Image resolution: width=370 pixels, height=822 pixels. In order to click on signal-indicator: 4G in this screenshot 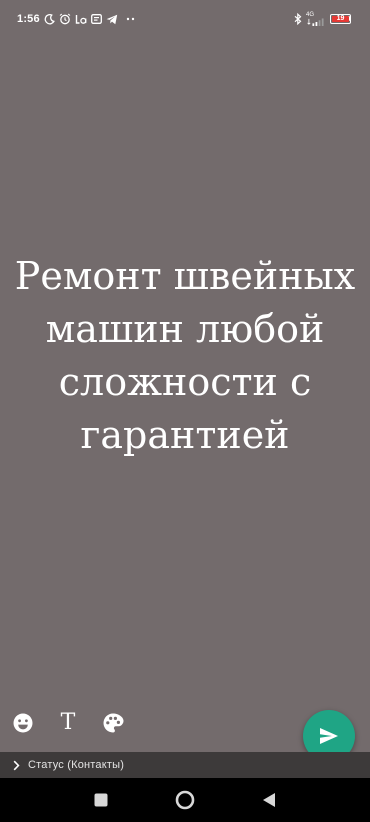, I will do `click(316, 19)`.